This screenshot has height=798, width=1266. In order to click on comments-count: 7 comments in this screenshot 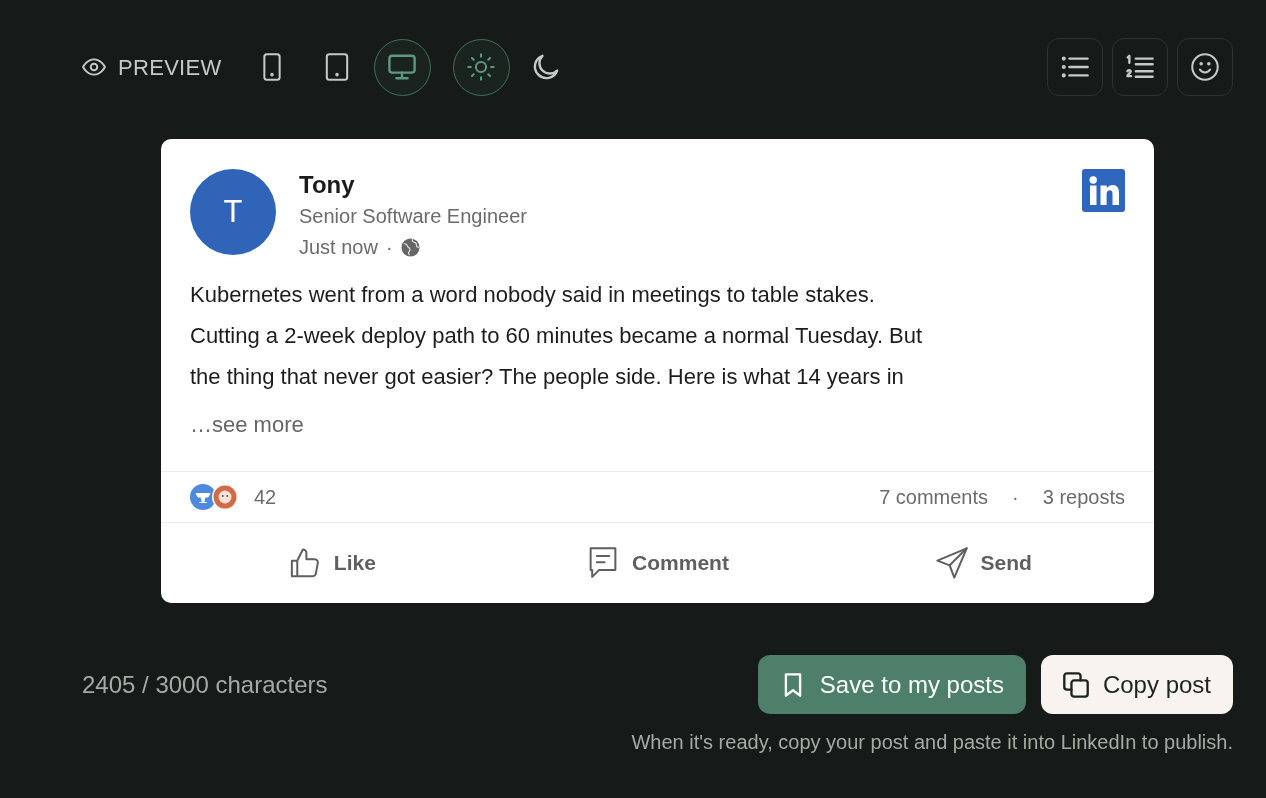, I will do `click(934, 497)`.